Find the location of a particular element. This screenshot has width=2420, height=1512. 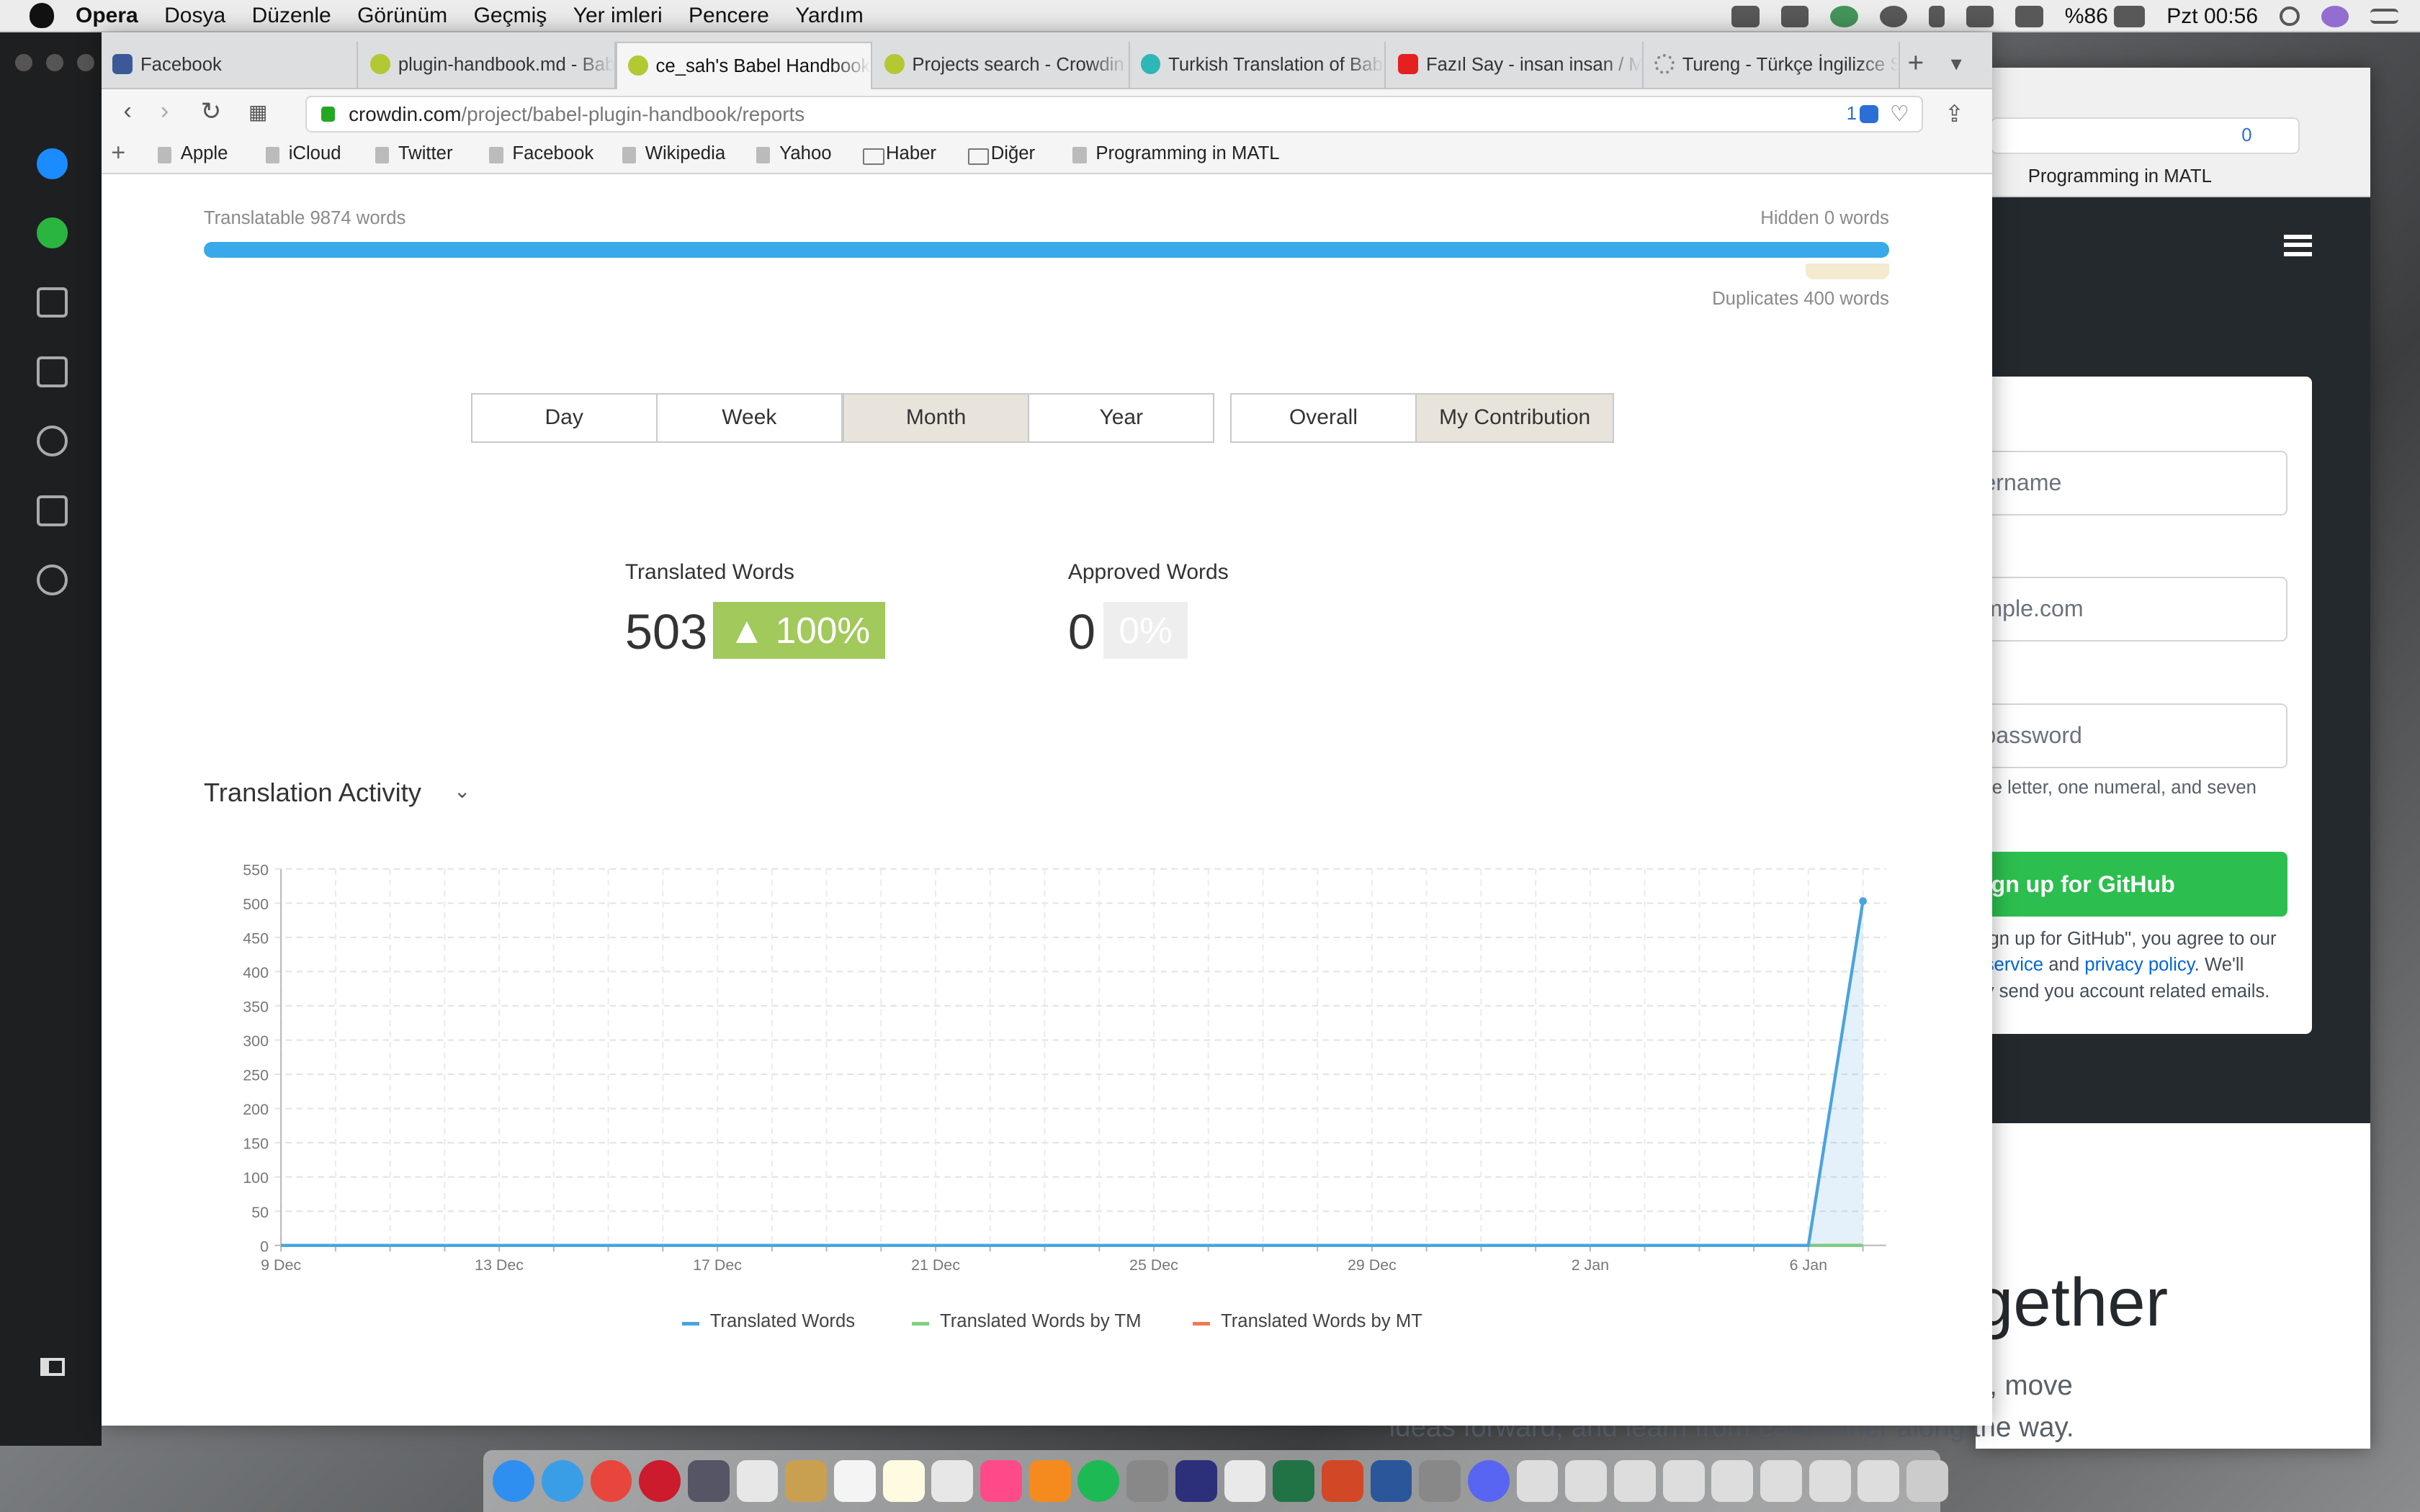

tab-turkish-translation: Turkish Translation of Babe is located at coordinates (1258, 65).